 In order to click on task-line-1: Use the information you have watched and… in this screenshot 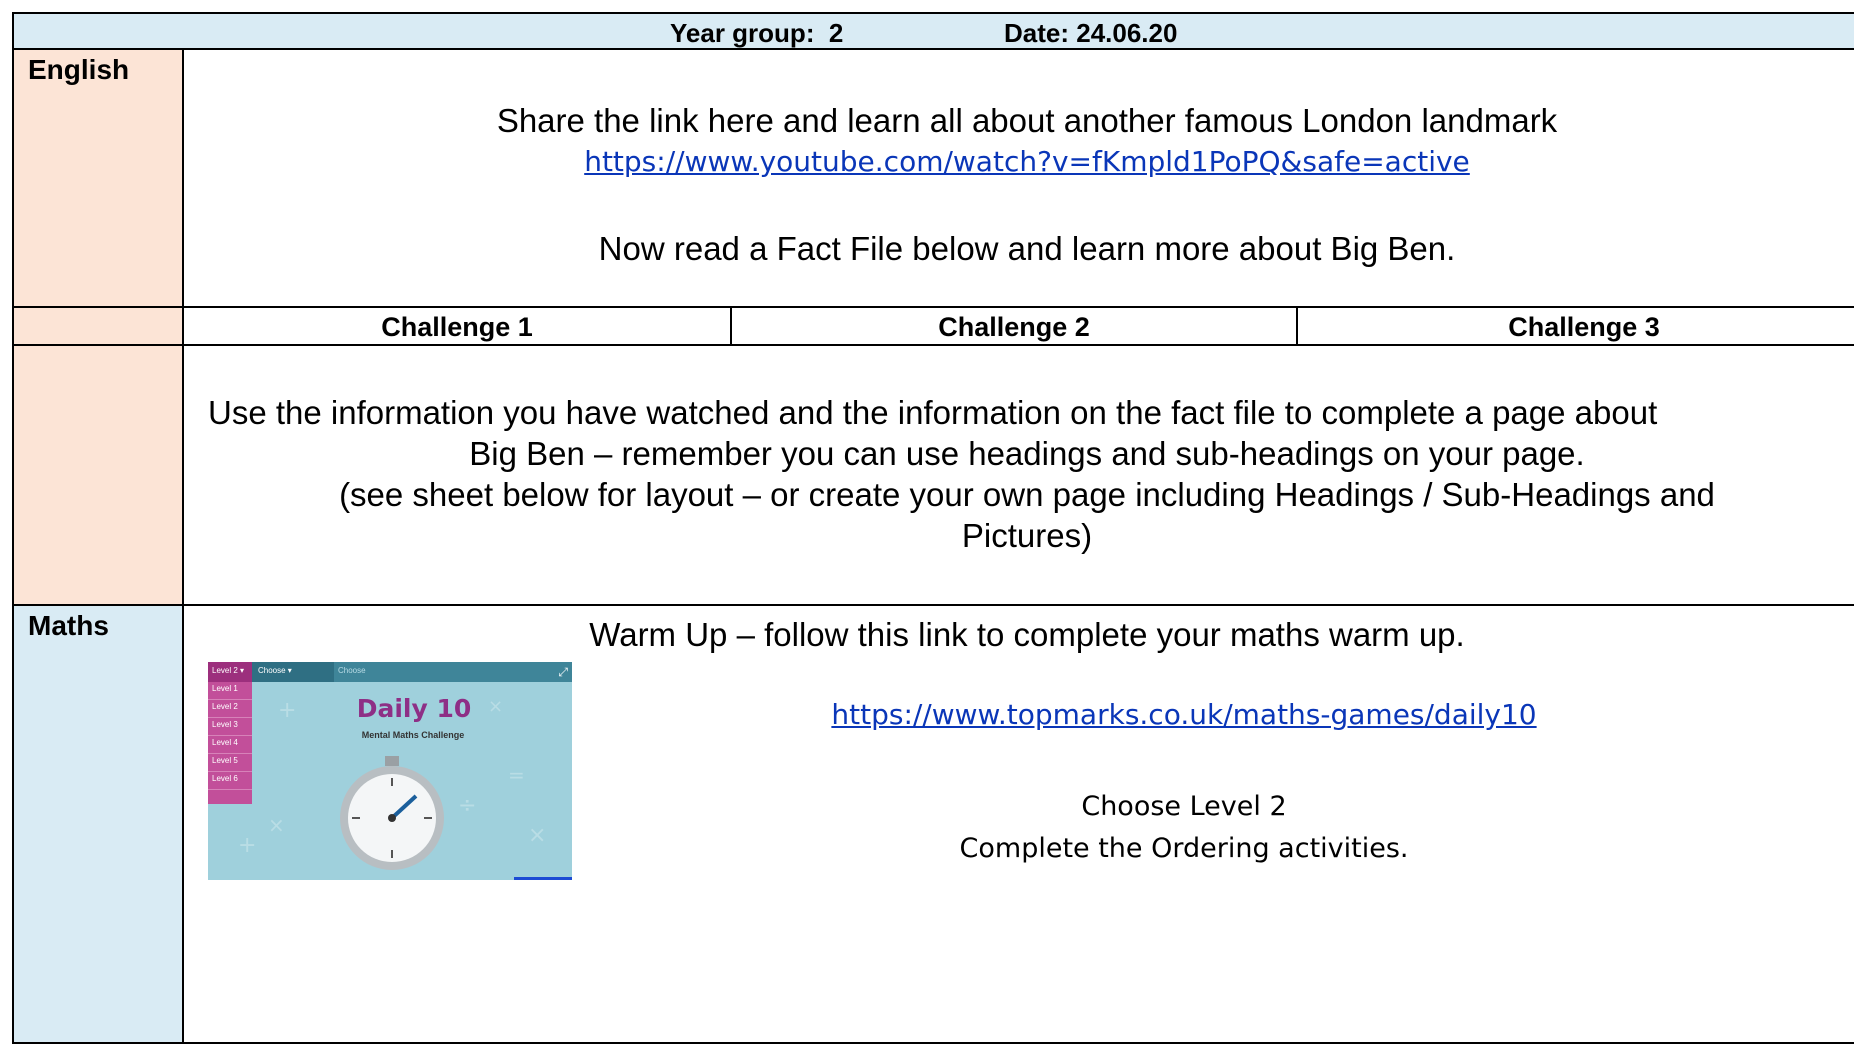, I will do `click(933, 412)`.